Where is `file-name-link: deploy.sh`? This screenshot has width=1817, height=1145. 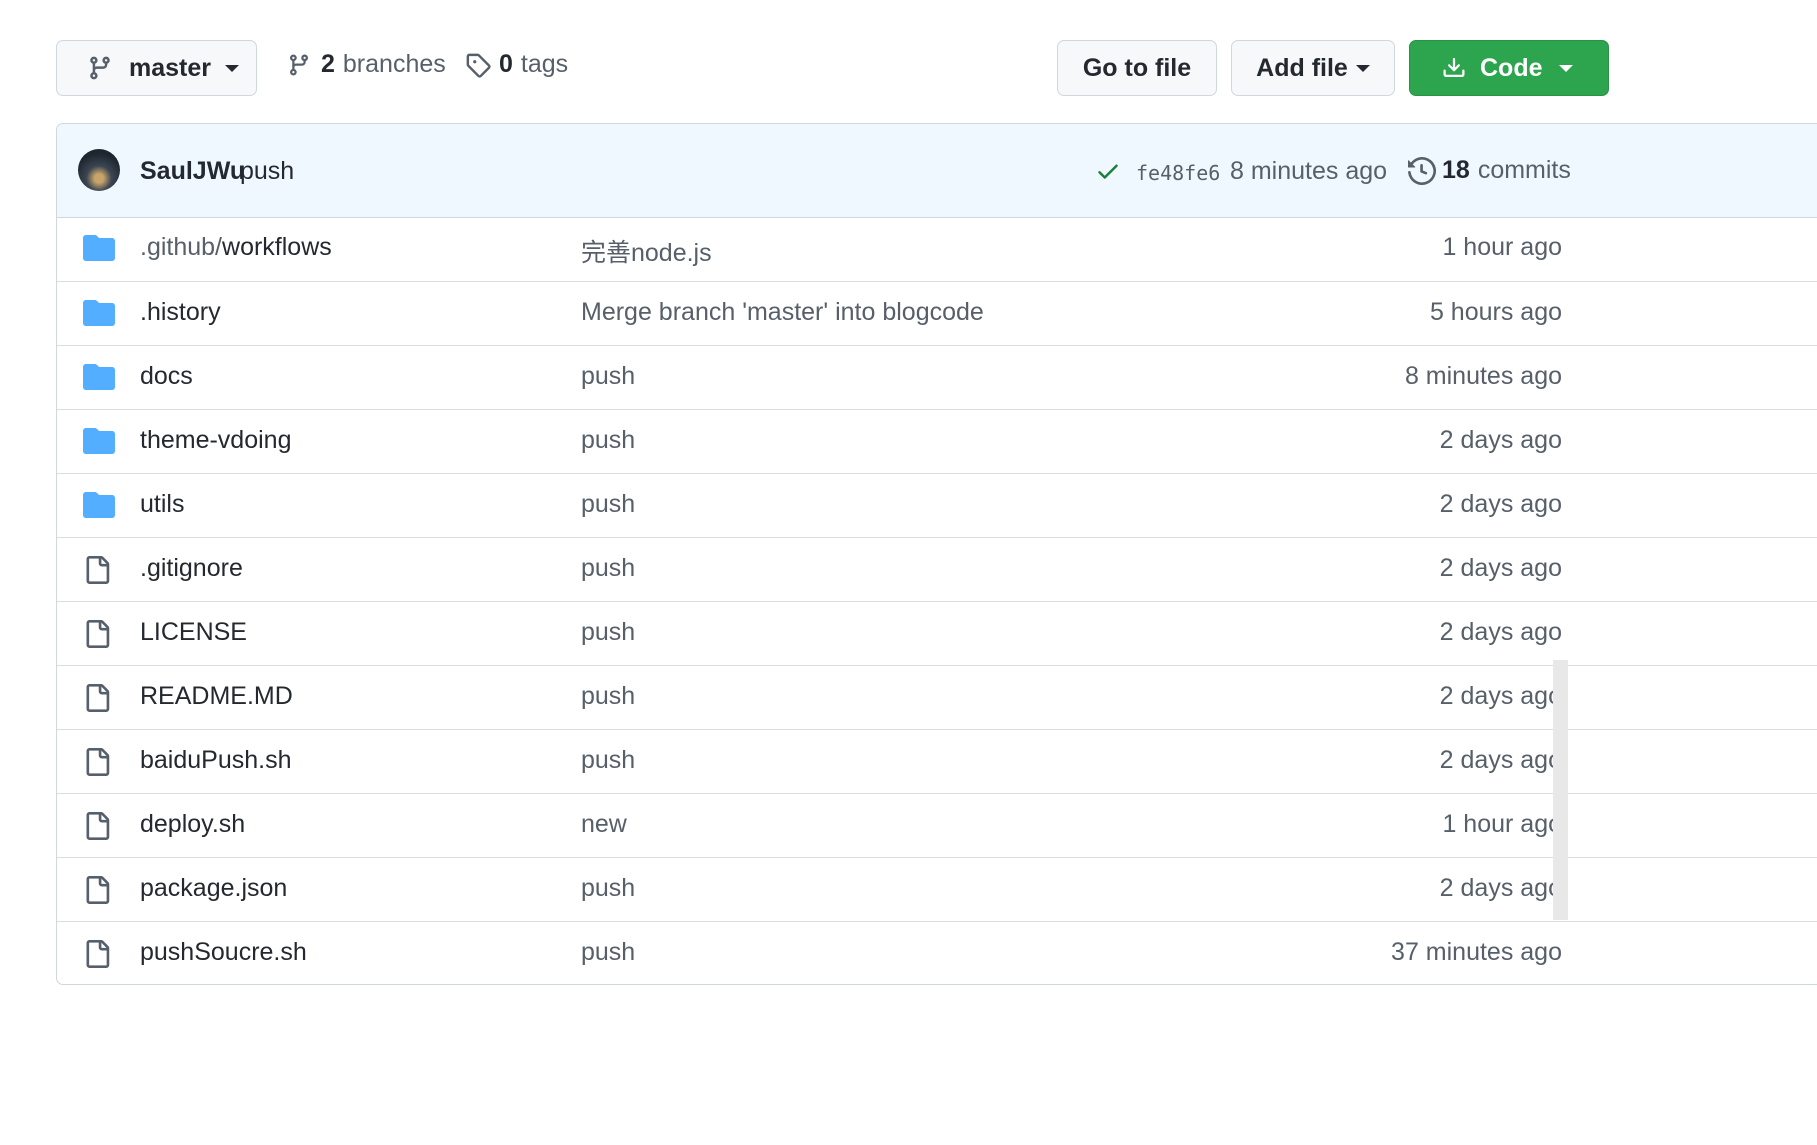
file-name-link: deploy.sh is located at coordinates (192, 824).